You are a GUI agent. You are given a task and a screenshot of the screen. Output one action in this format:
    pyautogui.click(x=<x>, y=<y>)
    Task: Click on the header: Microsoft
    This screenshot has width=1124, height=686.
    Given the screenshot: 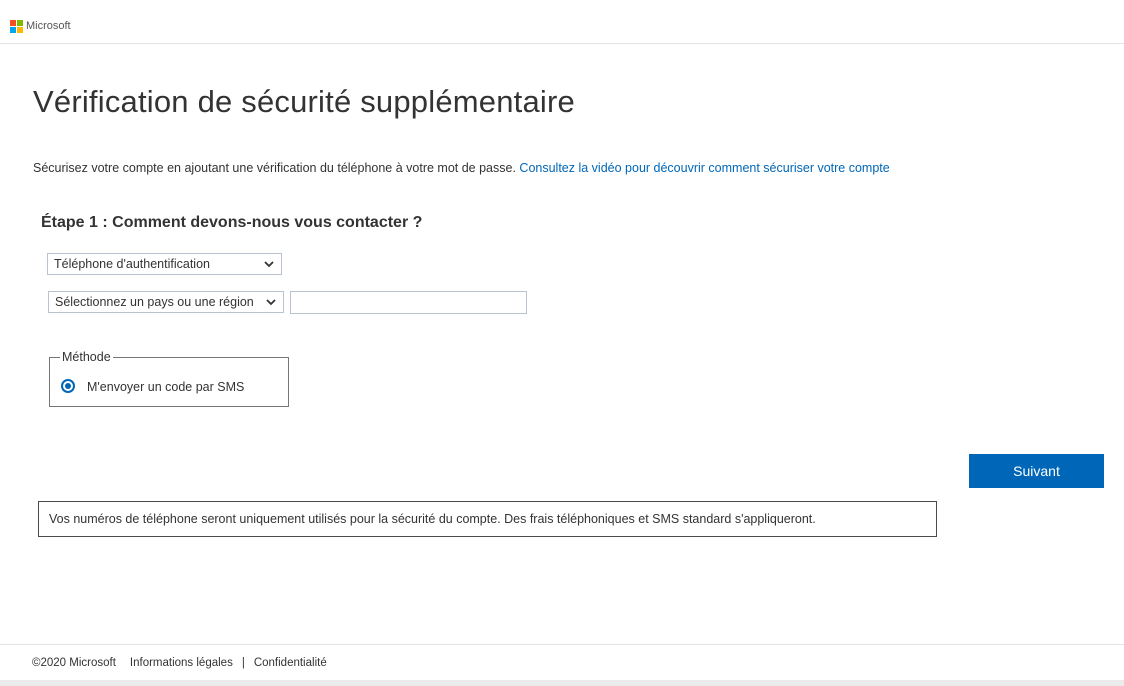 What is the action you would take?
    pyautogui.click(x=562, y=22)
    